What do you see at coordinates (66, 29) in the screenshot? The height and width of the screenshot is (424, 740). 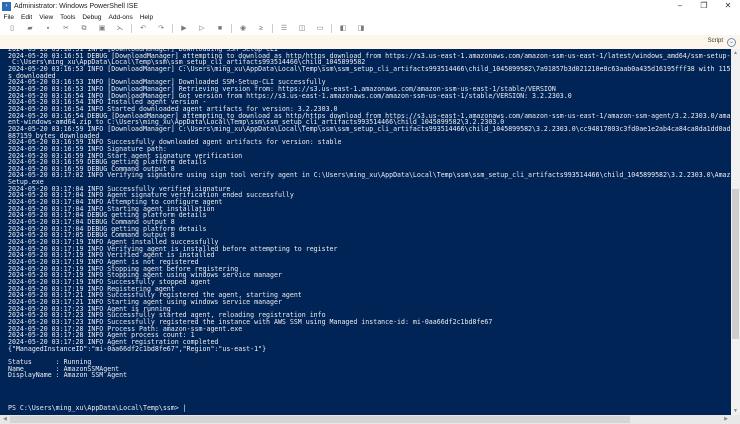 I see `cut-icon: ✂` at bounding box center [66, 29].